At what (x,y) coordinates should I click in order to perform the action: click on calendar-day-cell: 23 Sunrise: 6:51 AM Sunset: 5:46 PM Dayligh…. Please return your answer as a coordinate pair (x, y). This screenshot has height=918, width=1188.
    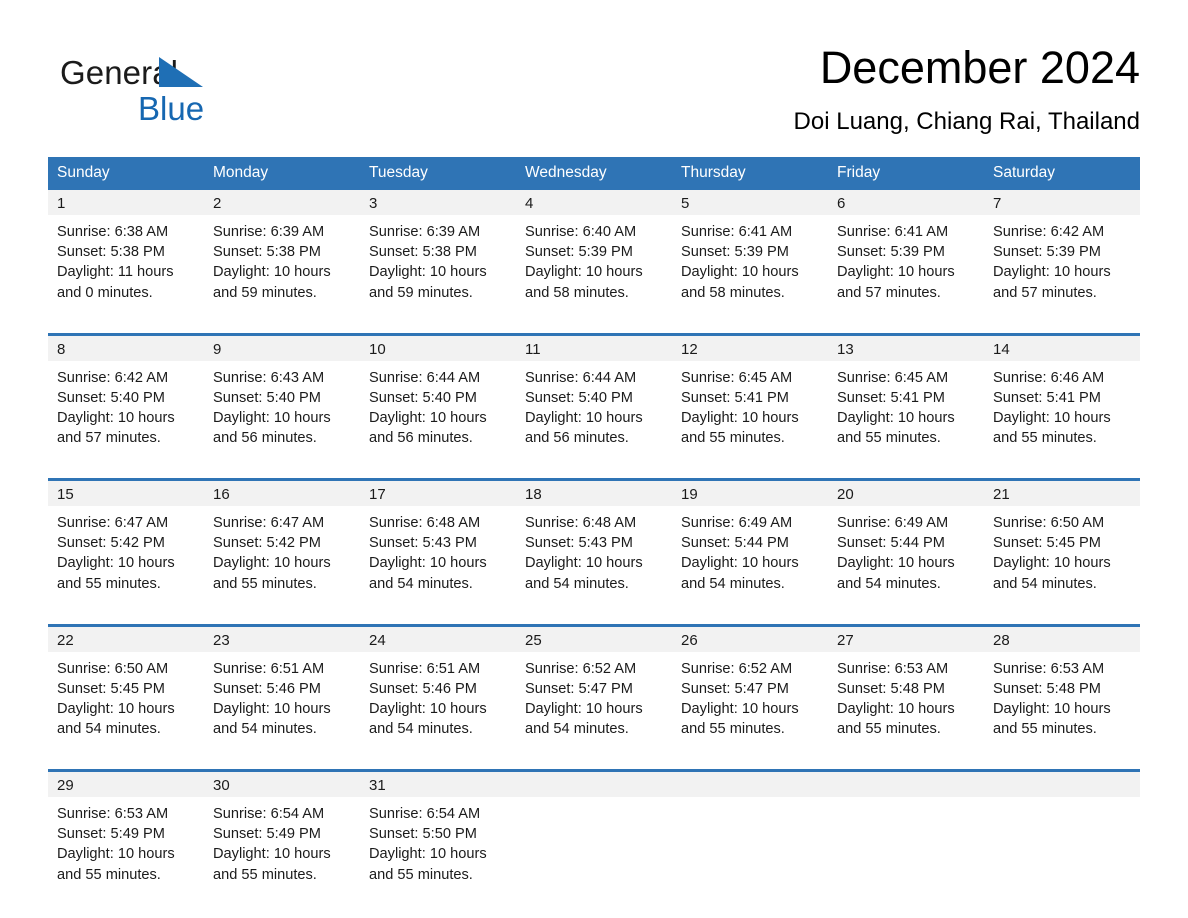
    Looking at the image, I should click on (282, 691).